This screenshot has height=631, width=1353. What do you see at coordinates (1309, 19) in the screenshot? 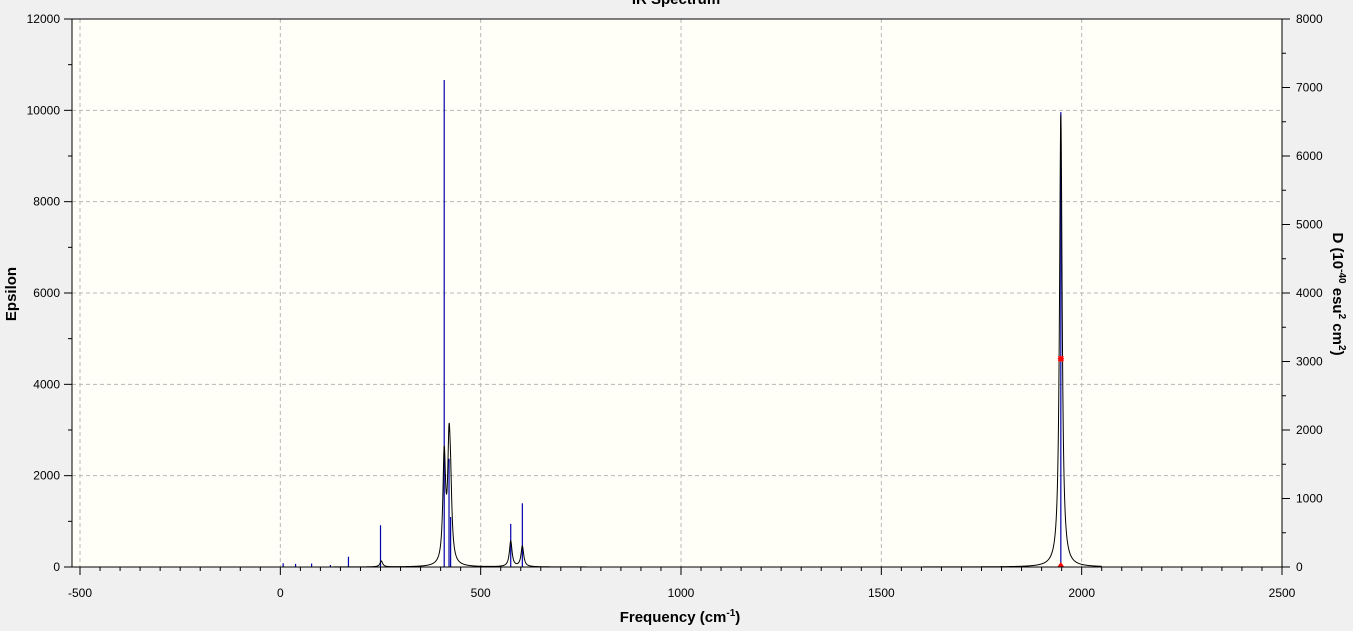
I see `y-right-tick-label: 8000` at bounding box center [1309, 19].